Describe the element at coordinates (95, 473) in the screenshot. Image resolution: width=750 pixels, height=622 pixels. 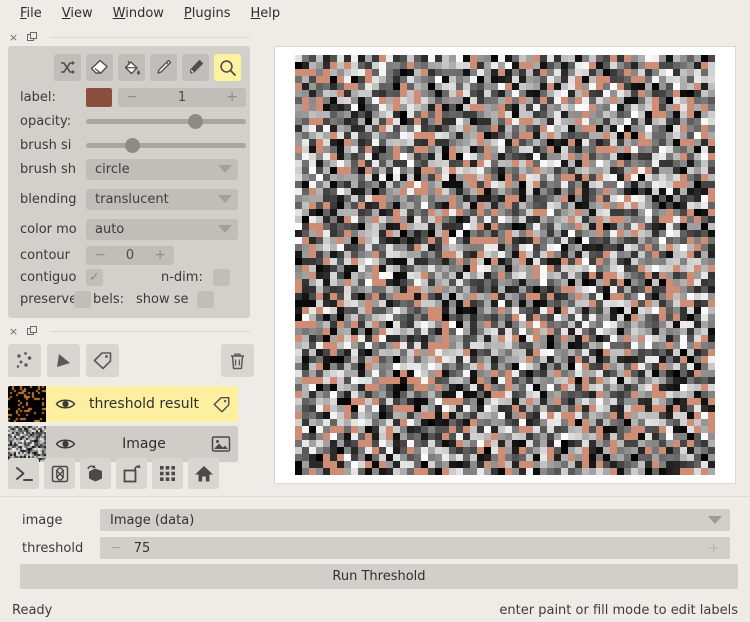
I see `roll-dims-button` at that location.